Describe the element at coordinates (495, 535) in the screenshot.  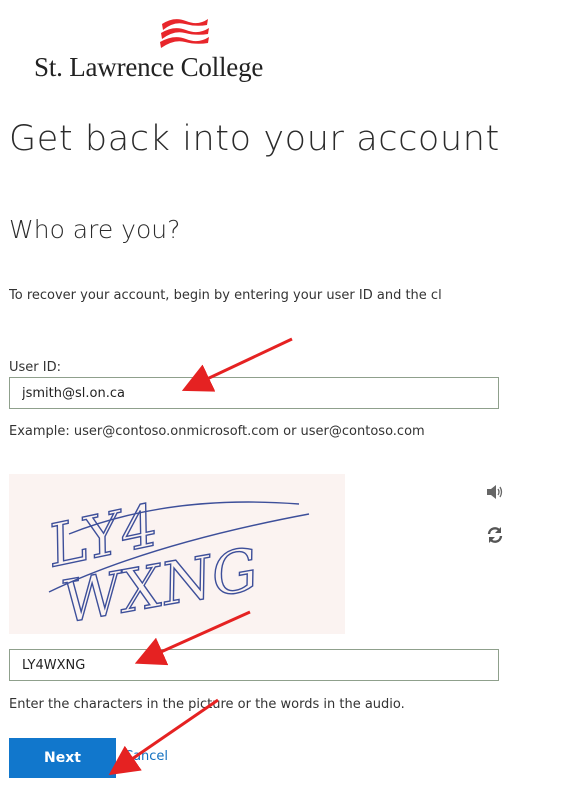
I see `refresh-icon` at that location.